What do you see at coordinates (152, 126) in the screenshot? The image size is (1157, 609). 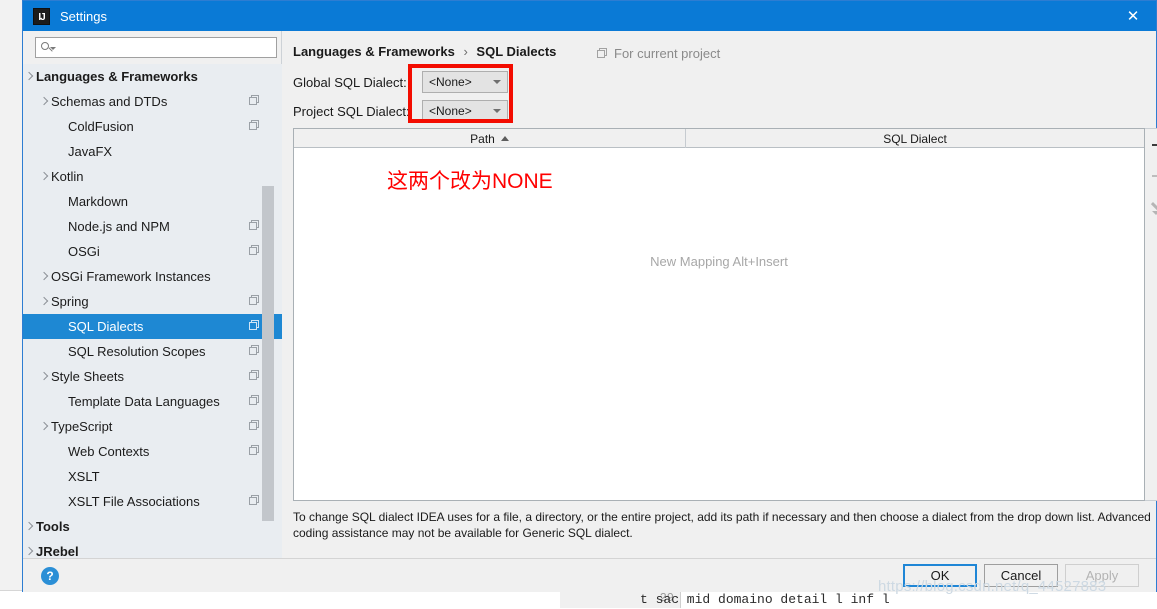 I see `sidebar-item-coldfusion: ColdFusion` at bounding box center [152, 126].